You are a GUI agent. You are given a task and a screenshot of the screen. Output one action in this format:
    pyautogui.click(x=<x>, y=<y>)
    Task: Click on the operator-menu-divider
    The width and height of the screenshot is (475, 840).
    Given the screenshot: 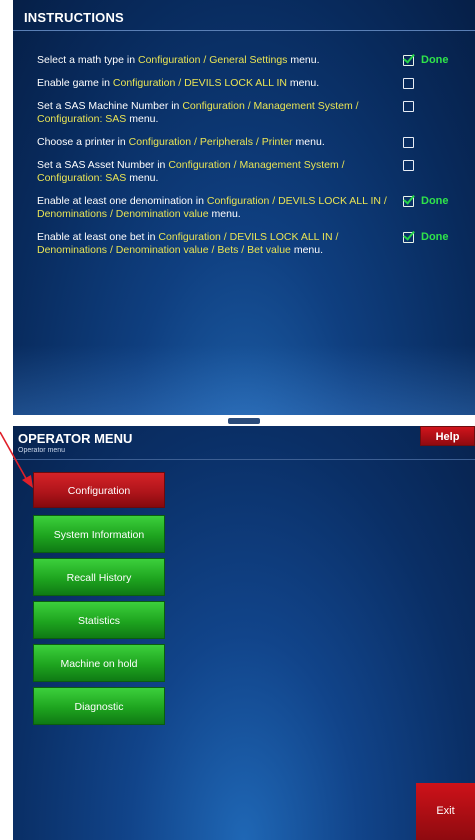 What is the action you would take?
    pyautogui.click(x=244, y=459)
    